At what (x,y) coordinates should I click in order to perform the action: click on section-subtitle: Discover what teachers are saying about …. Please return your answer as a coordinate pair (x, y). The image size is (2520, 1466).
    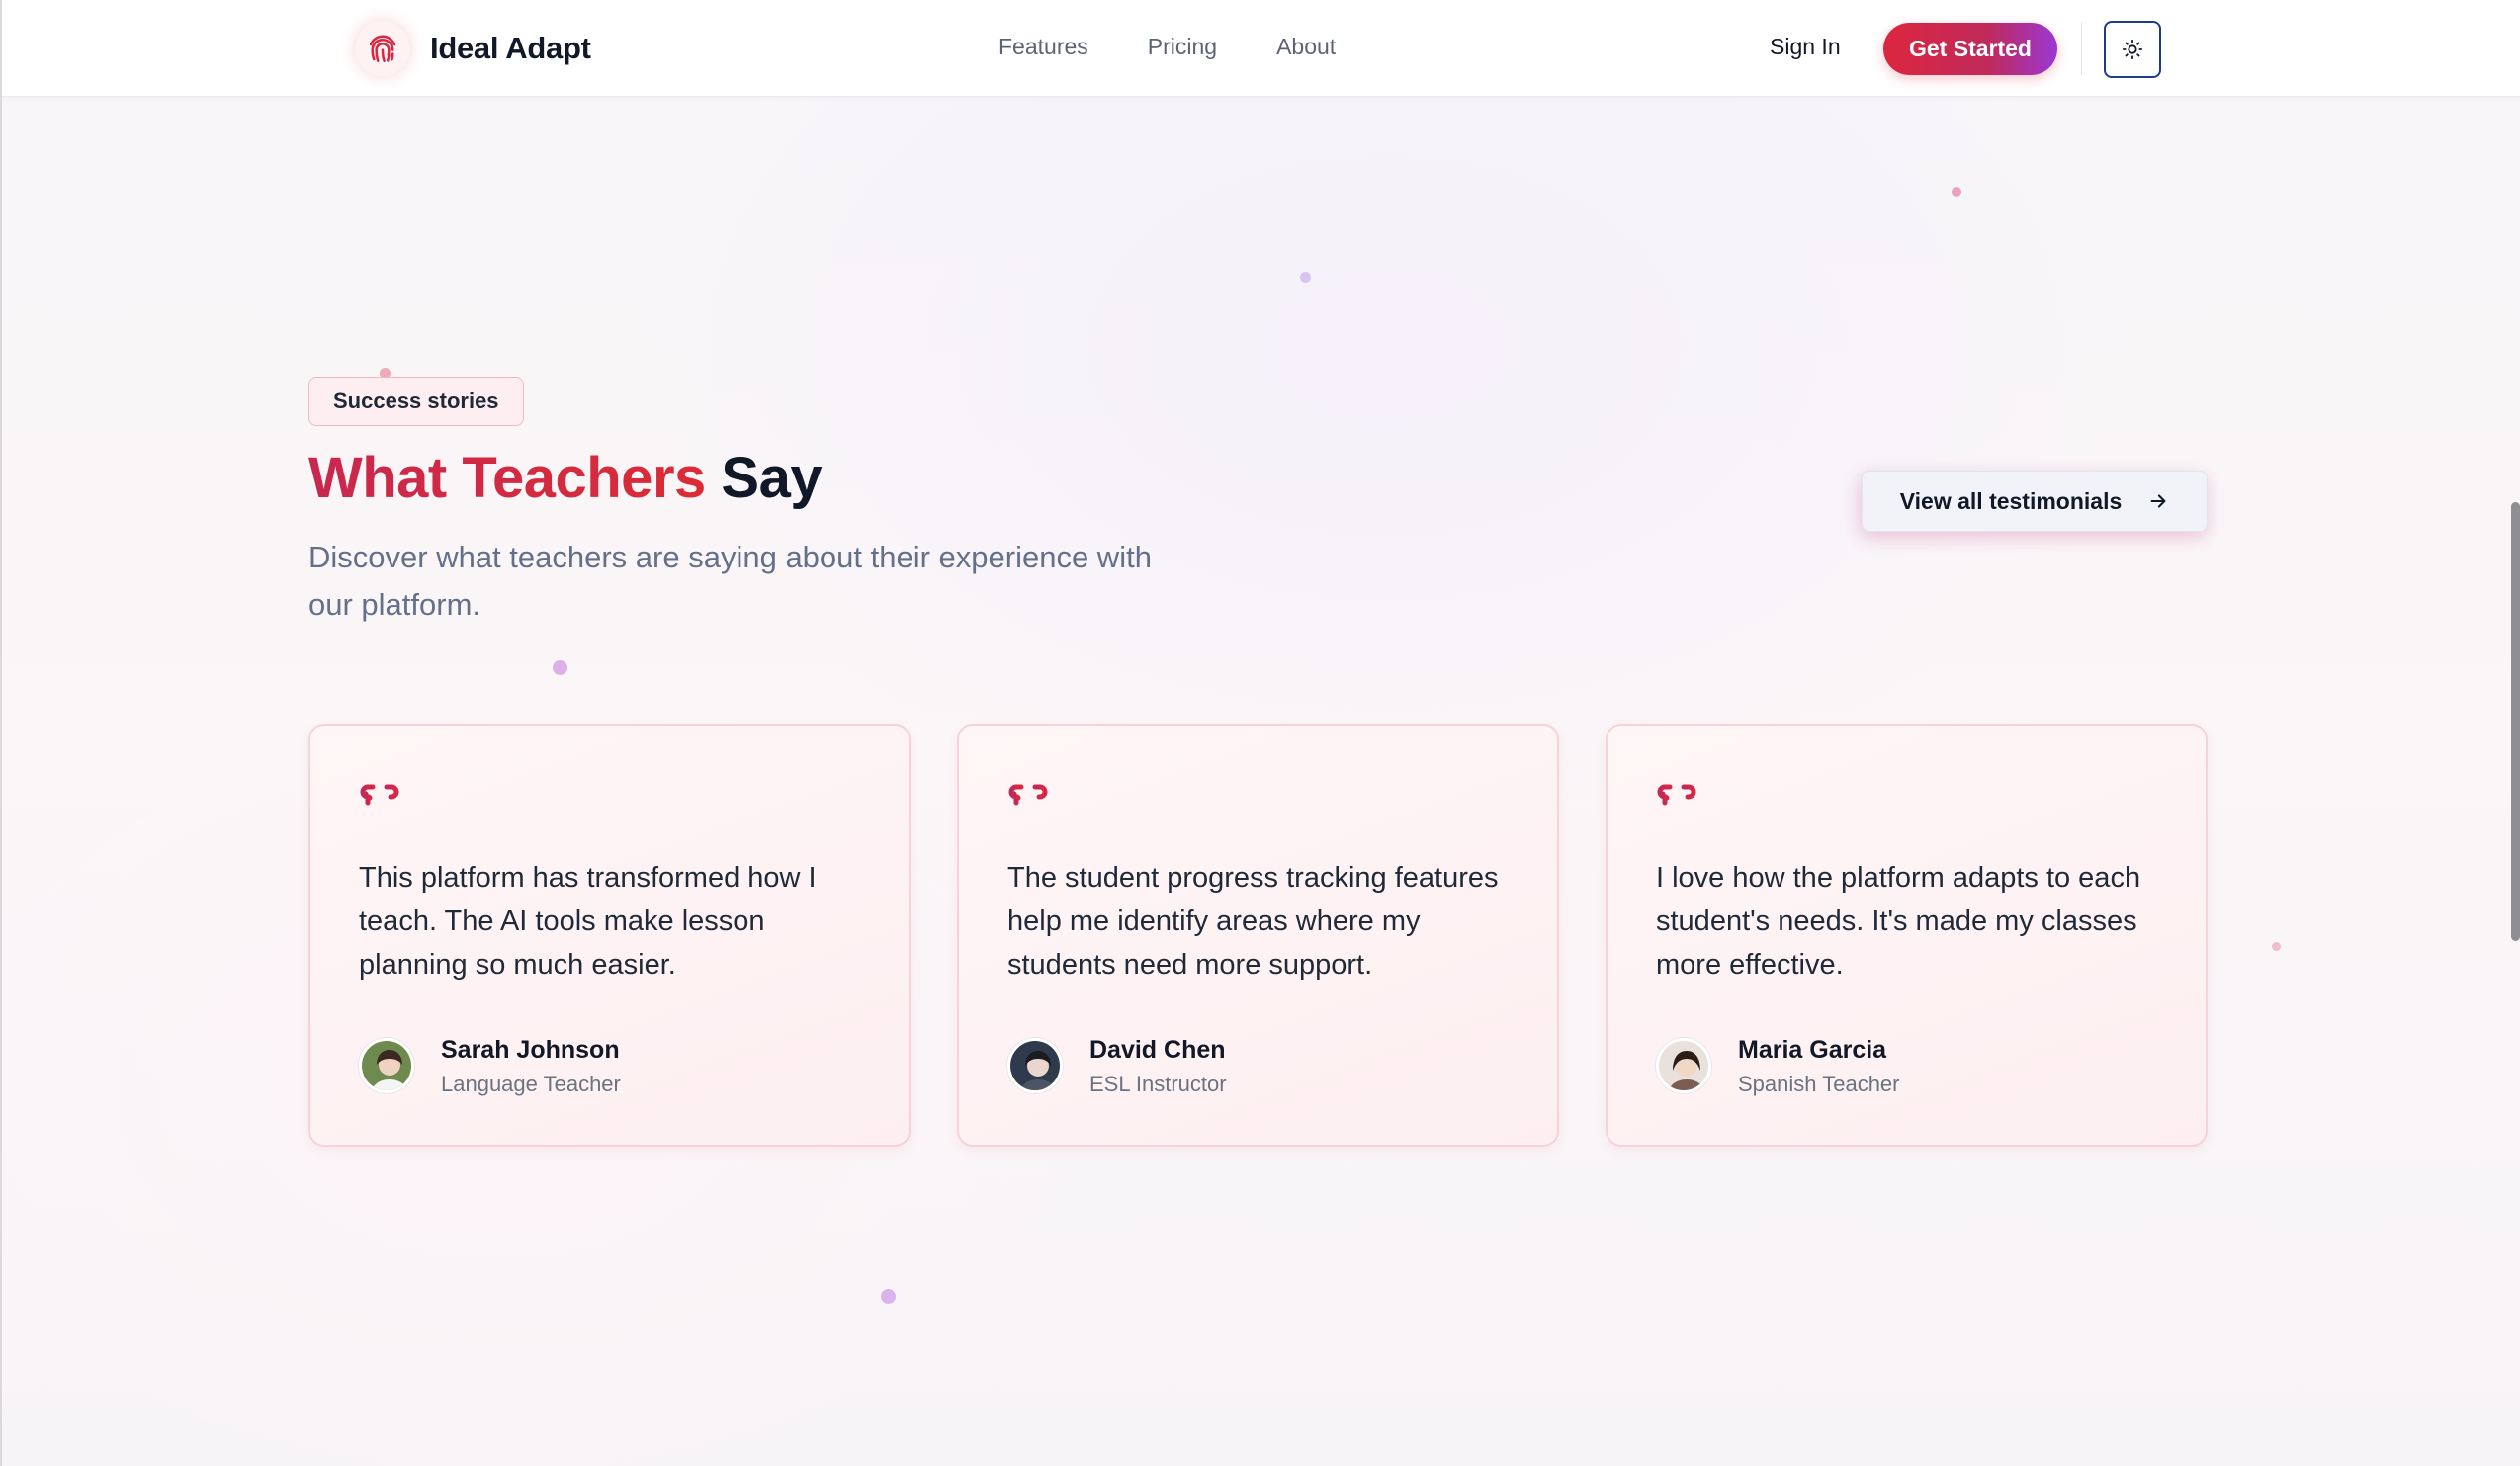
    Looking at the image, I should click on (730, 581).